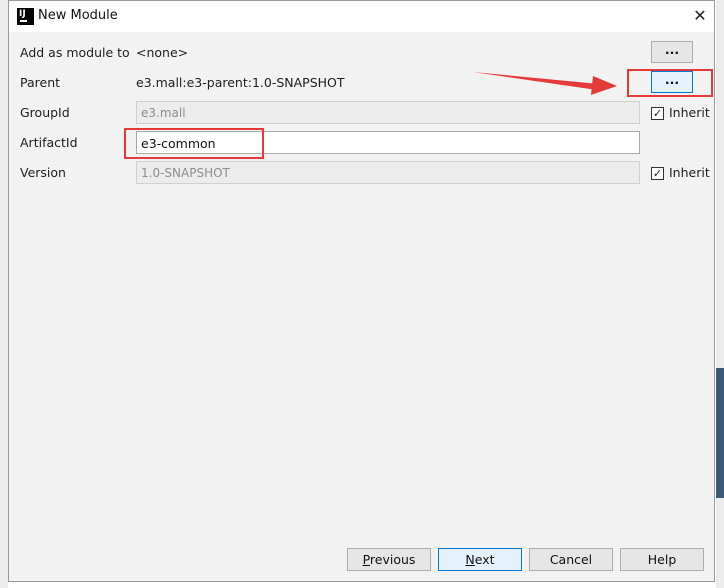  What do you see at coordinates (43, 172) in the screenshot?
I see `version-label: Version` at bounding box center [43, 172].